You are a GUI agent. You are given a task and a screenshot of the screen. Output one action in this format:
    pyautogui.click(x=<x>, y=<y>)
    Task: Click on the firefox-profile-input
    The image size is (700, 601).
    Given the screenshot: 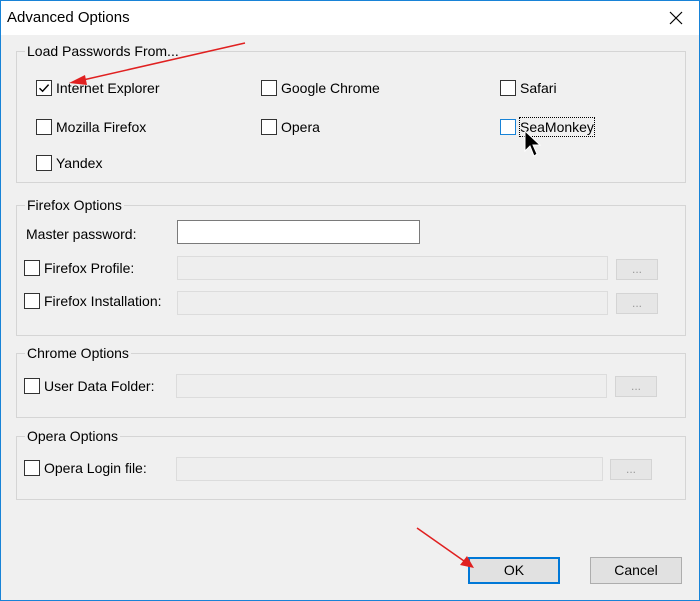 What is the action you would take?
    pyautogui.click(x=392, y=268)
    